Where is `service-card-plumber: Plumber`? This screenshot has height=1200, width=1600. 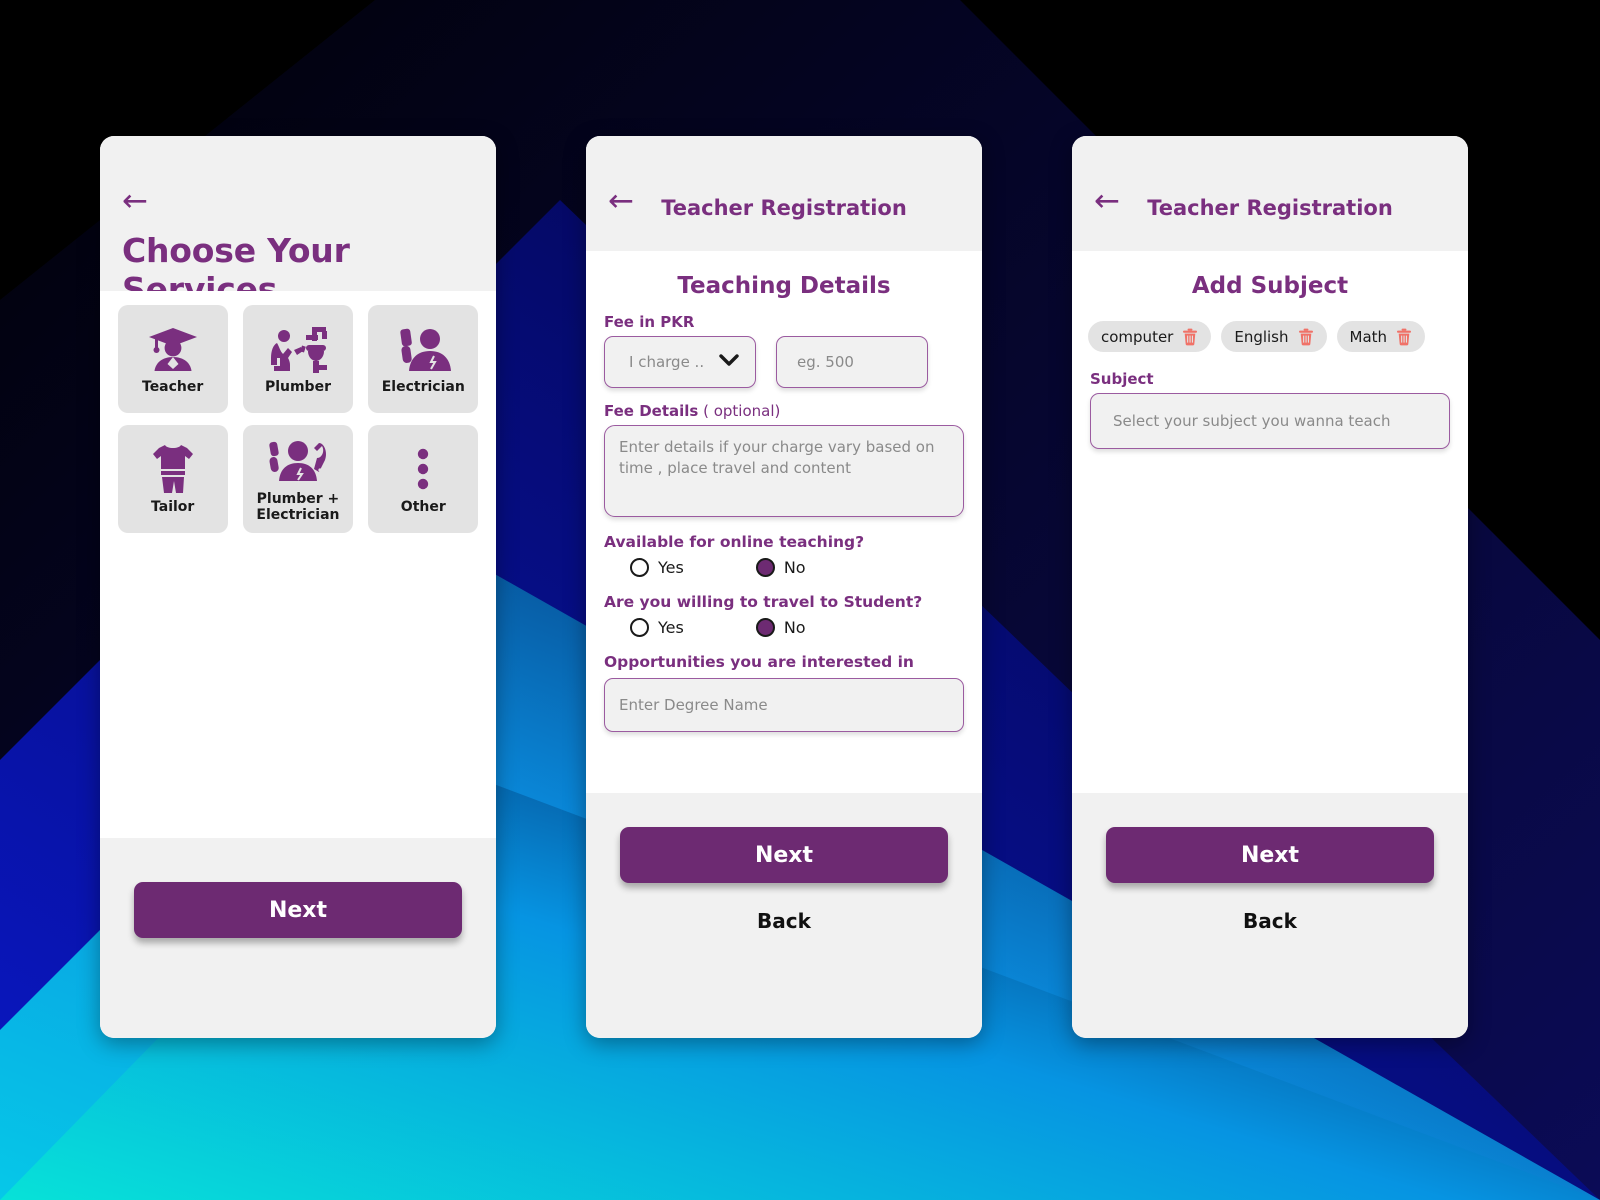
service-card-plumber: Plumber is located at coordinates (297, 359).